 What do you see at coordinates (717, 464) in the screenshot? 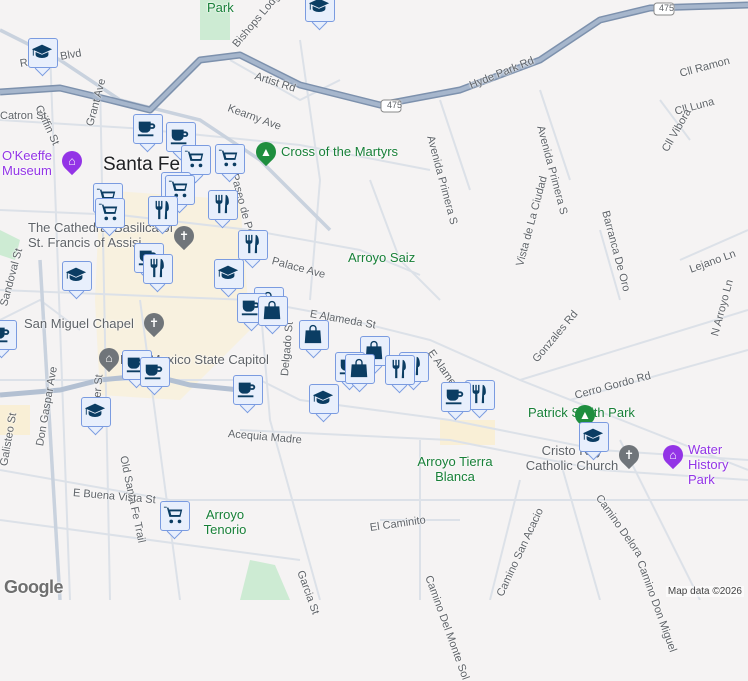
I see `museum-label: Water History Park` at bounding box center [717, 464].